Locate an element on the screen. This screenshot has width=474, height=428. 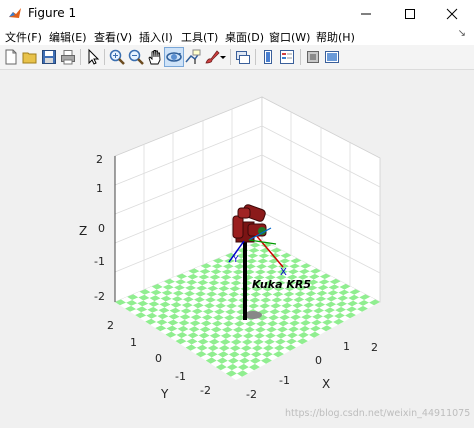
zoom-in-icon is located at coordinates (117, 57).